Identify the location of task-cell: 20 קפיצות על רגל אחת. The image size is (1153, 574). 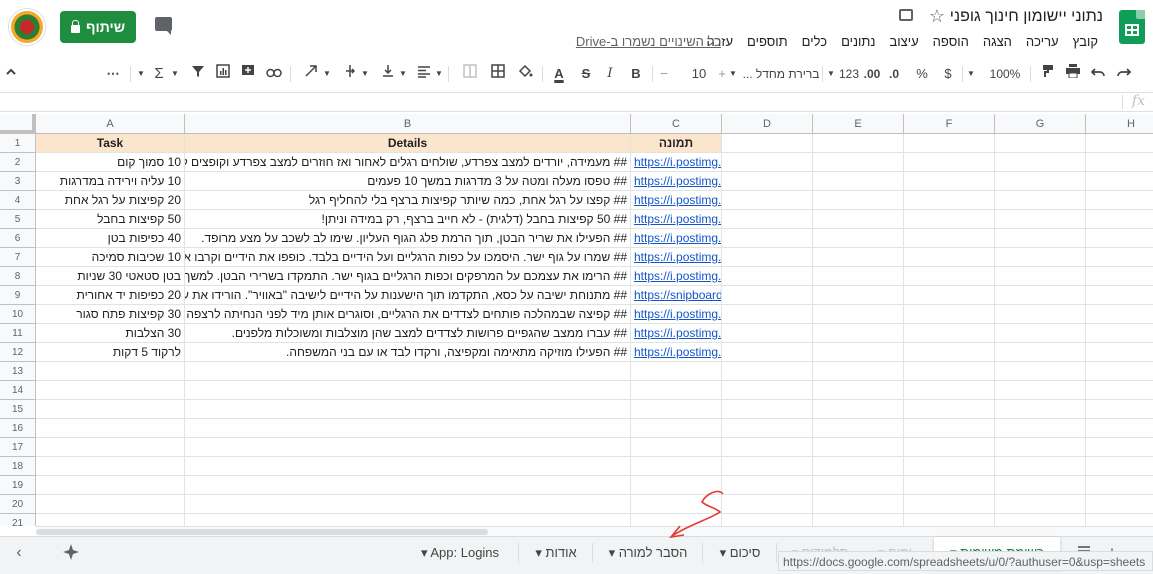
(110, 200).